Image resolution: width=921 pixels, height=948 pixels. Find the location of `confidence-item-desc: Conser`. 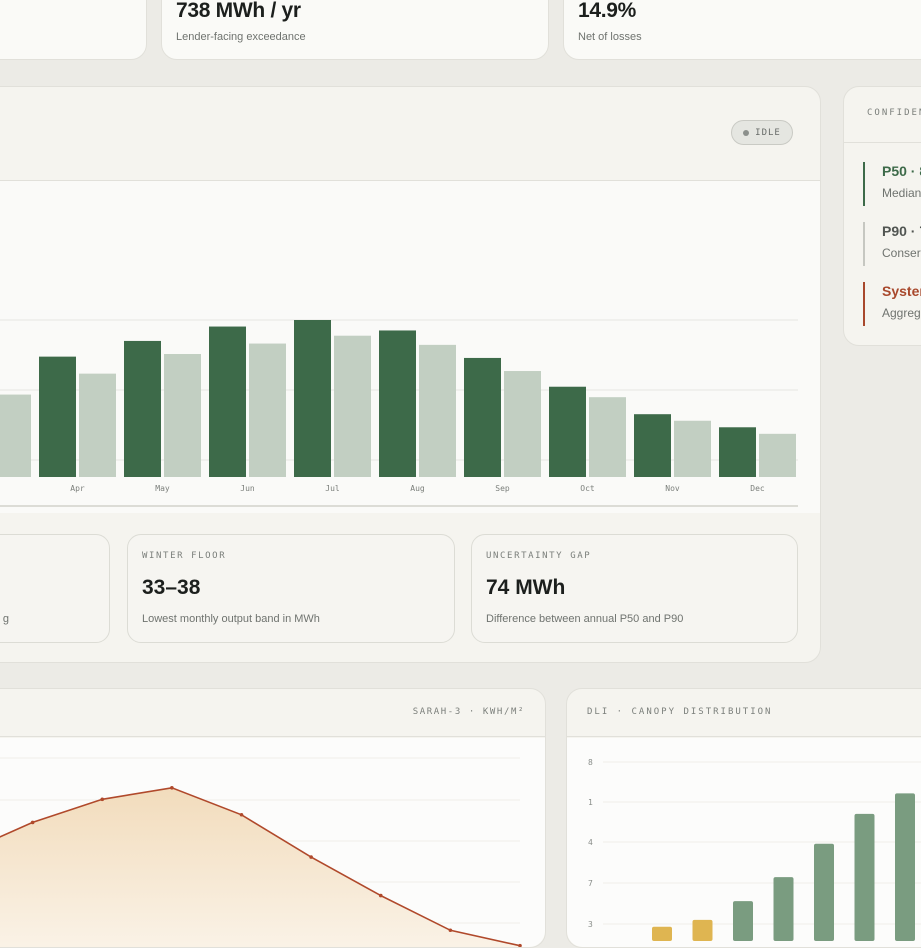

confidence-item-desc: Conser is located at coordinates (901, 253).